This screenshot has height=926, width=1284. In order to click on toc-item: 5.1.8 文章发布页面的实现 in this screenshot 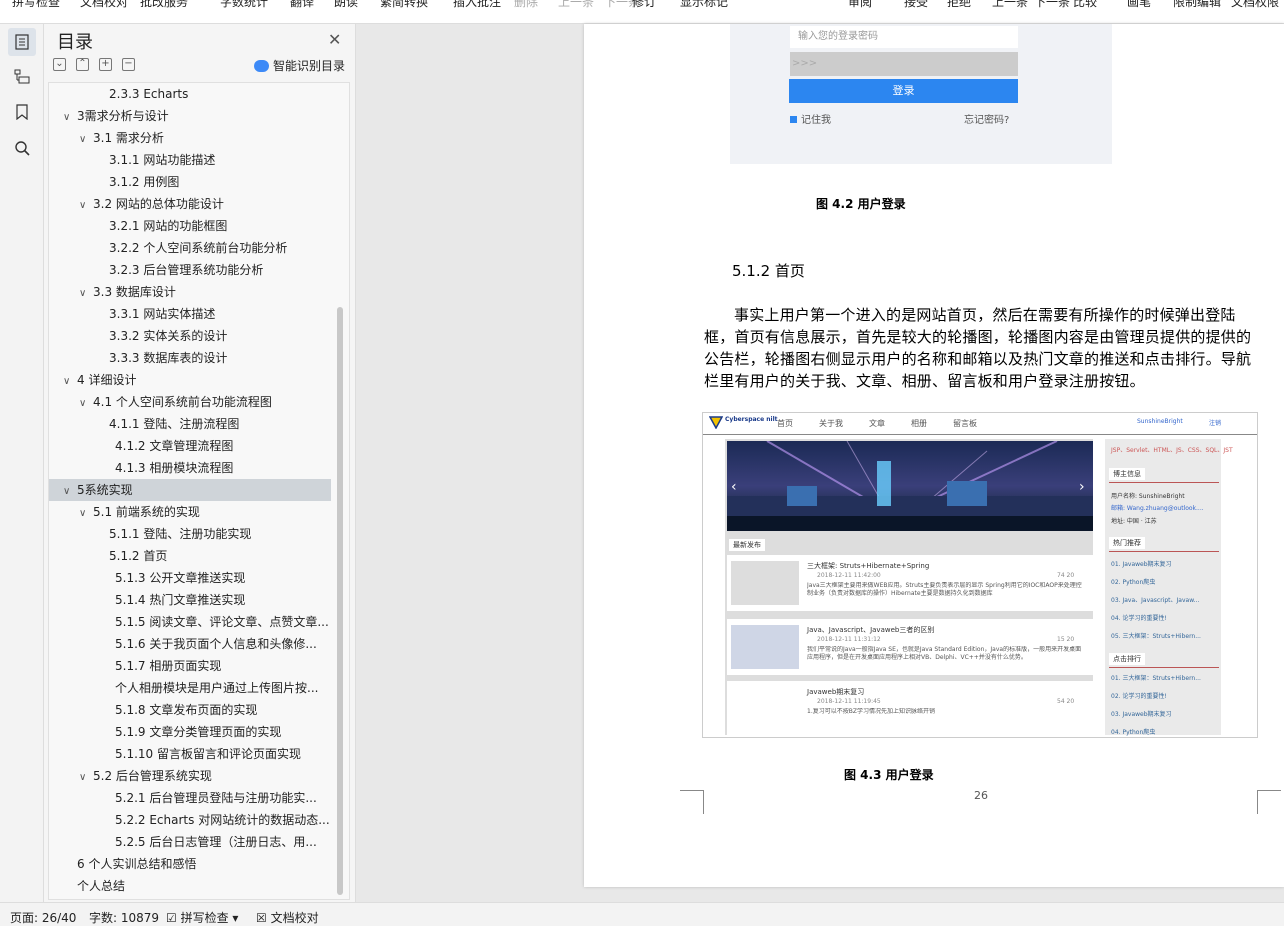, I will do `click(190, 710)`.